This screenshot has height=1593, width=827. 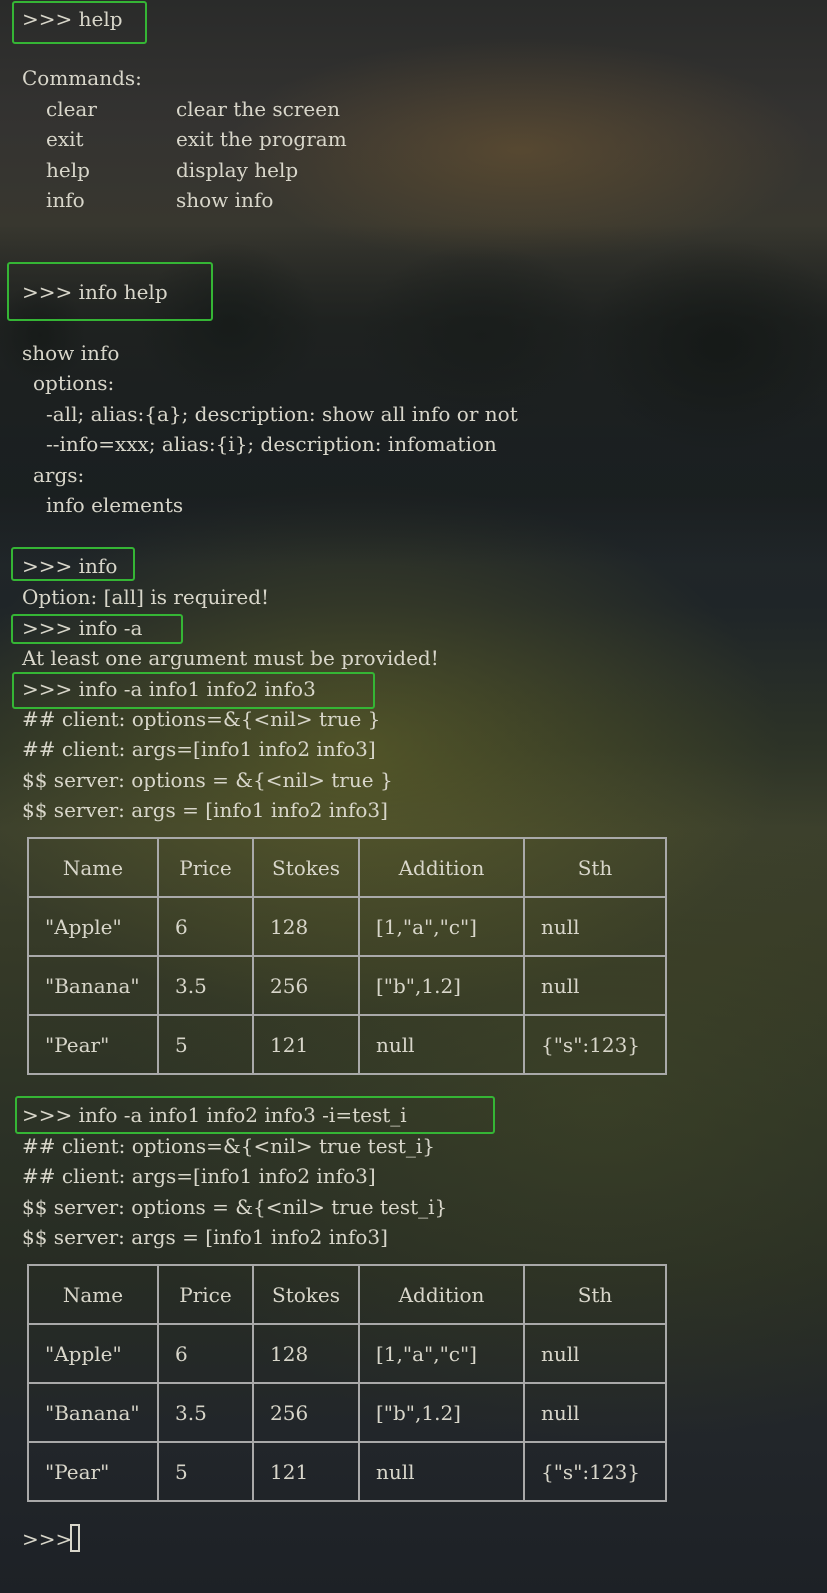 I want to click on prompt-line: >>> info -a info1 info2 info3 -i=test_i, so click(x=214, y=1115).